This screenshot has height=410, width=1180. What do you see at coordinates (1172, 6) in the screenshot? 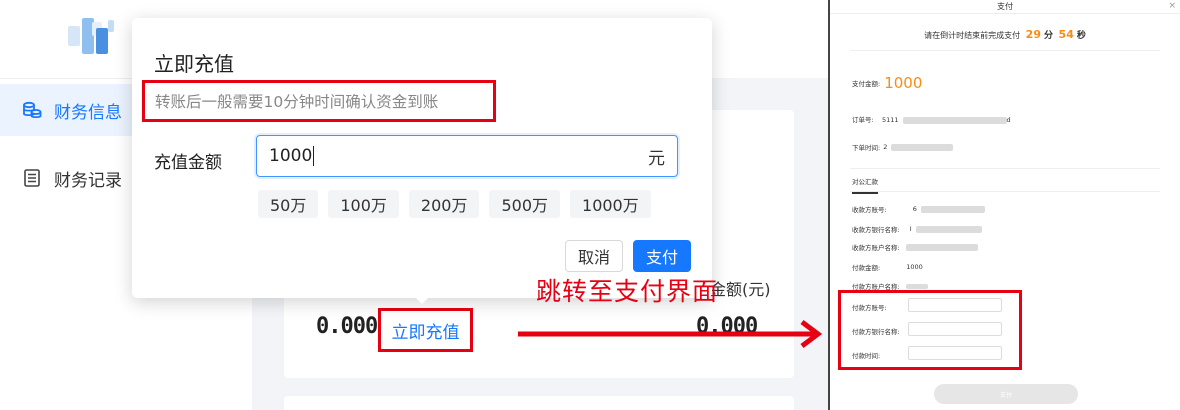
I see `close-icon: ×` at bounding box center [1172, 6].